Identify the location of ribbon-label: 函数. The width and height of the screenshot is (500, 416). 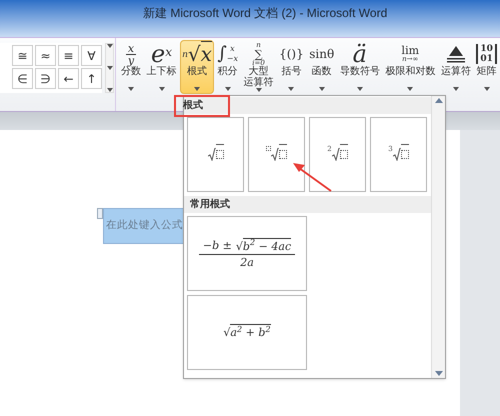
(322, 71).